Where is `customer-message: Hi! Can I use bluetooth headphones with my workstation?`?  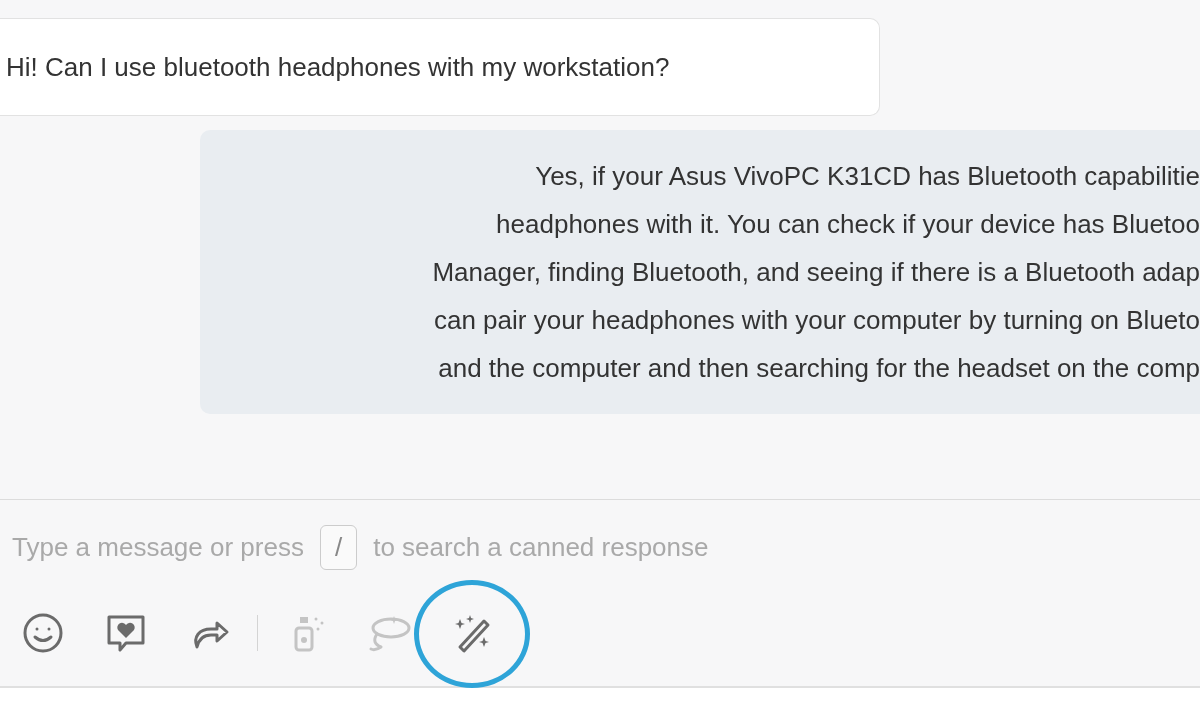 customer-message: Hi! Can I use bluetooth headphones with my workstation? is located at coordinates (440, 67).